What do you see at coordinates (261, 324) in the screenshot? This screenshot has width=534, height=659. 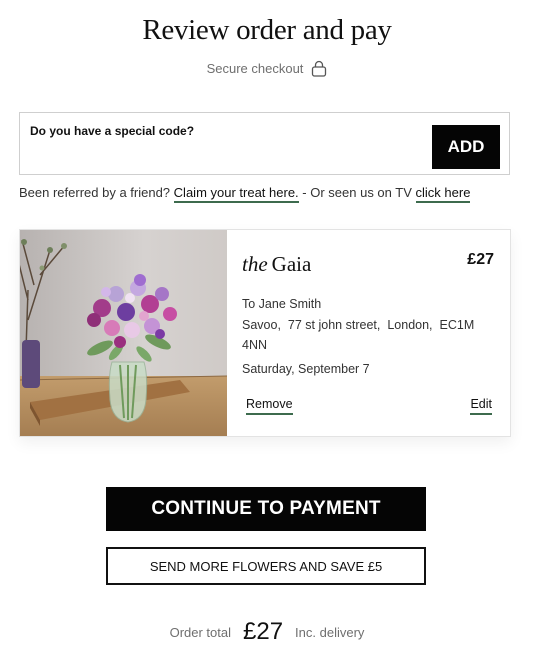 I see `address-part: Savoo,` at bounding box center [261, 324].